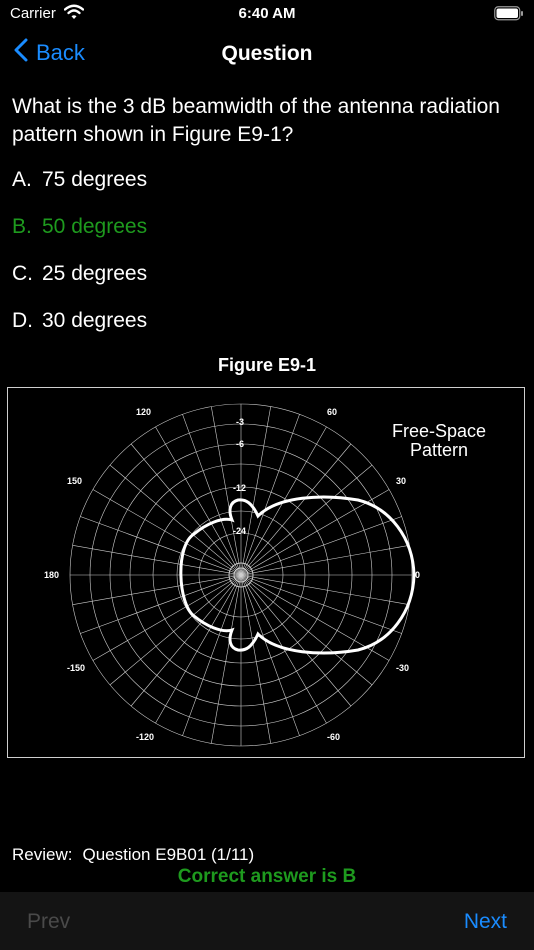 This screenshot has height=950, width=534. What do you see at coordinates (42, 854) in the screenshot?
I see `review-label: Review:` at bounding box center [42, 854].